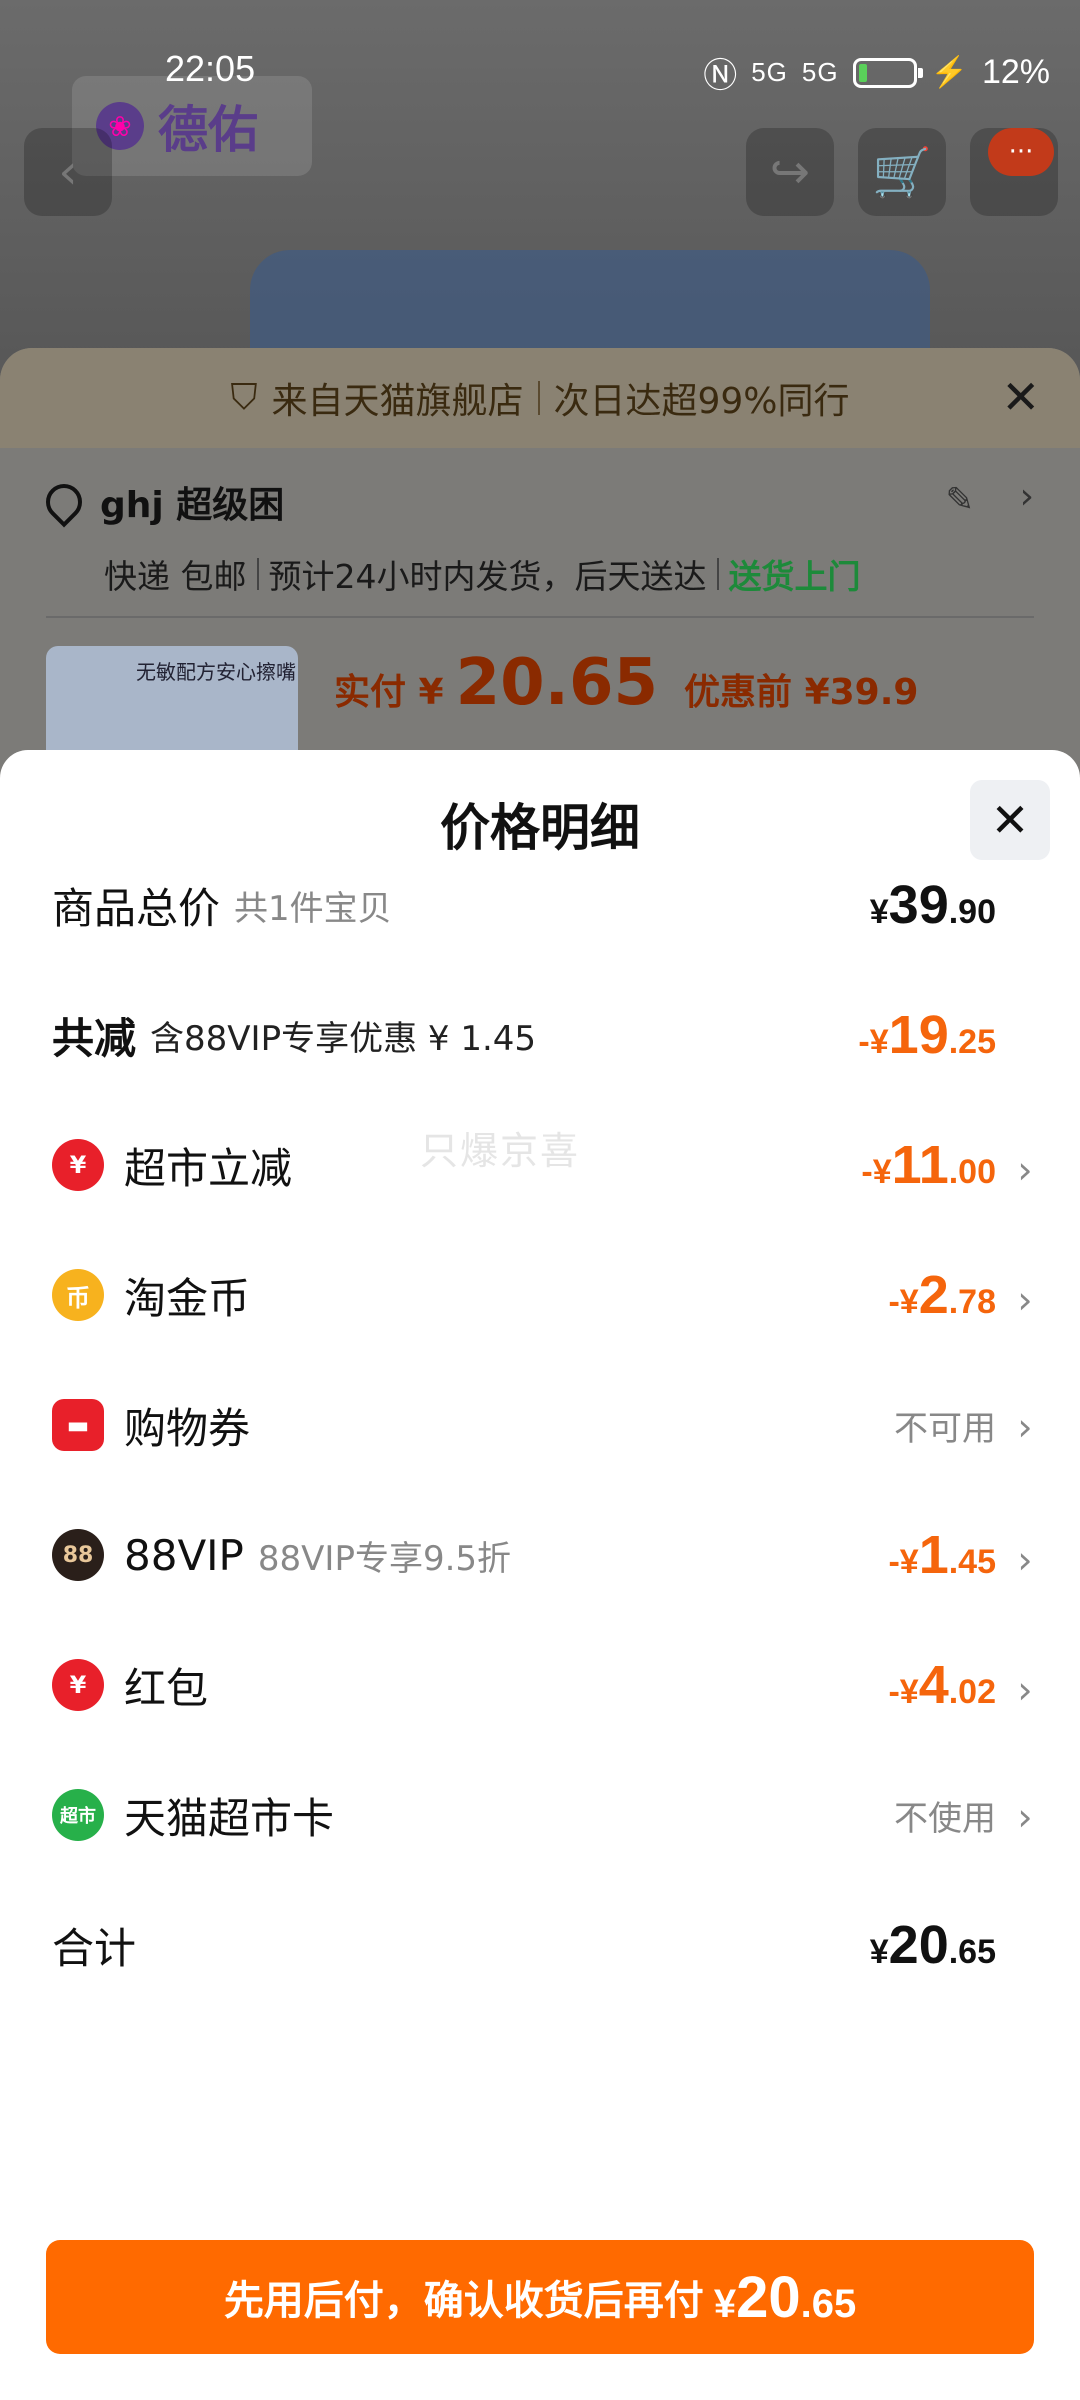 This screenshot has height=2400, width=1080. Describe the element at coordinates (933, 1295) in the screenshot. I see `price-int: 2` at that location.